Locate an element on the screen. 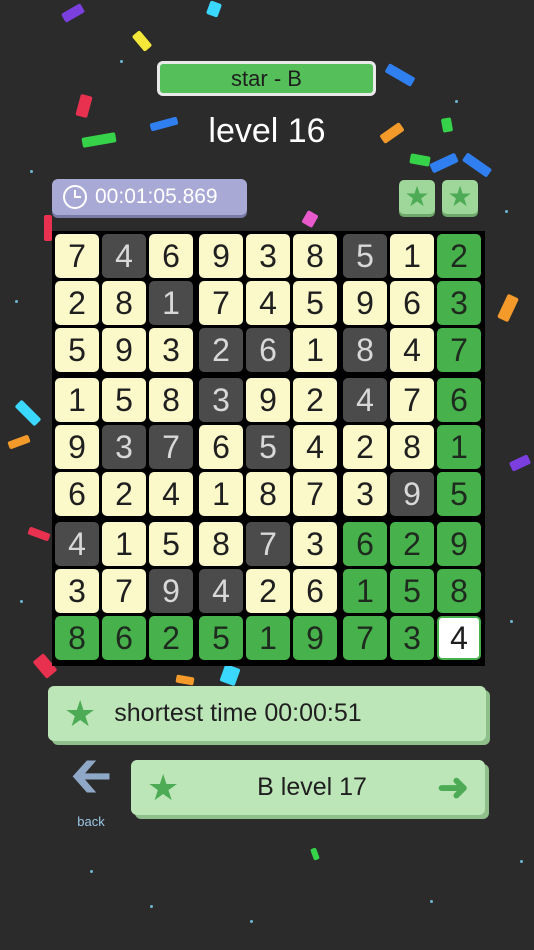  arrow-right-icon: ➜ is located at coordinates (453, 787).